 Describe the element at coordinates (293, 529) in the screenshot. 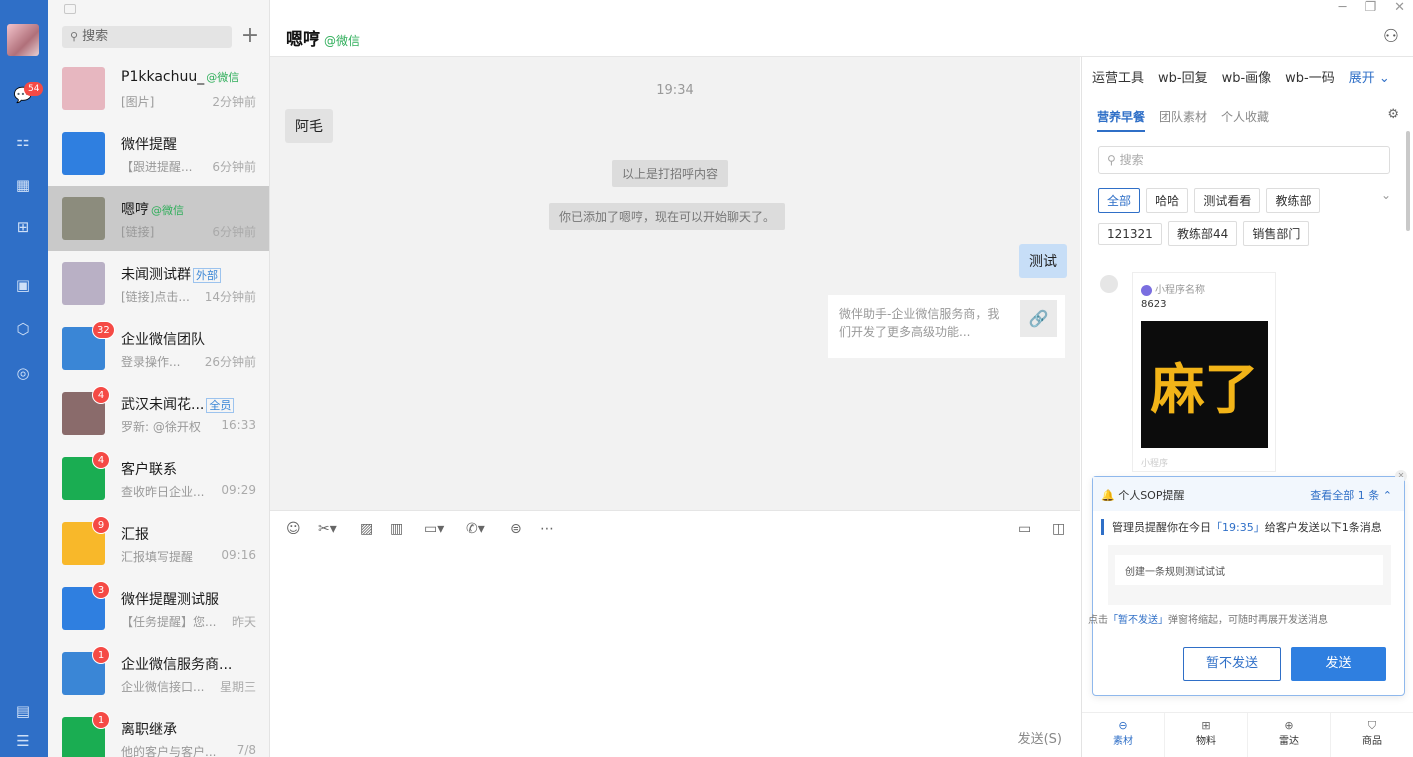

I see `emoji-icon: ☺` at that location.